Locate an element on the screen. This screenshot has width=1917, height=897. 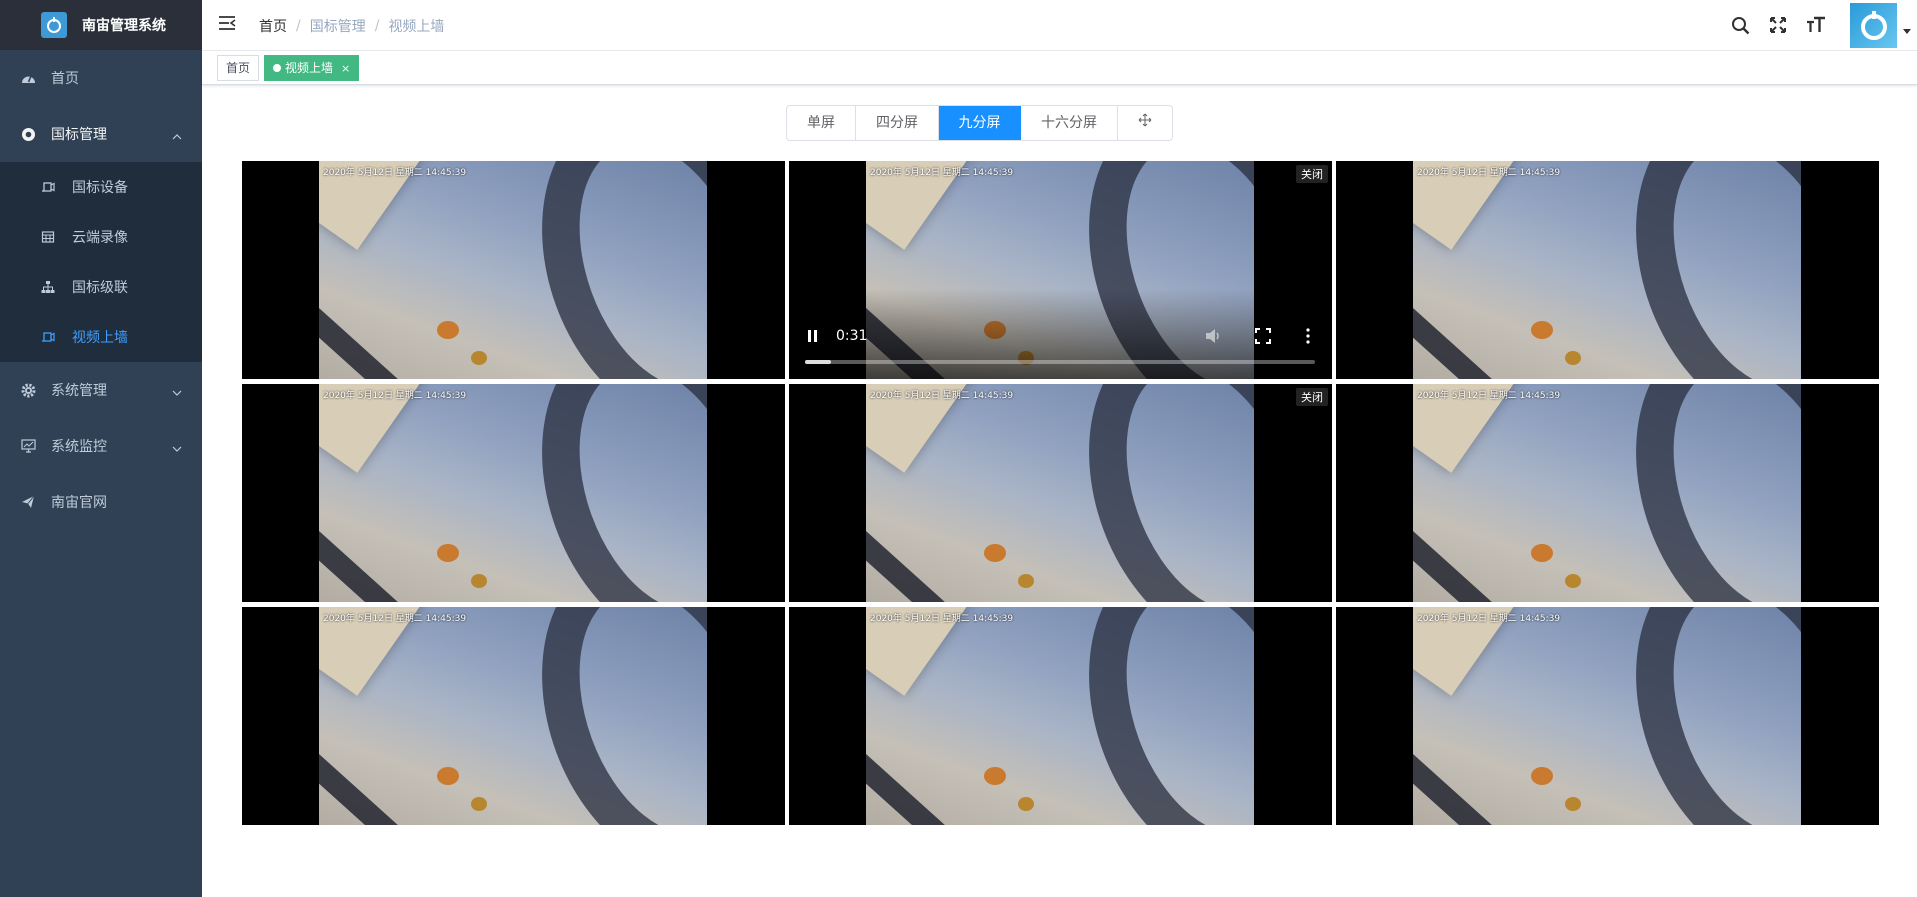
sidebar-item-label: 视频上墙 is located at coordinates (100, 338).